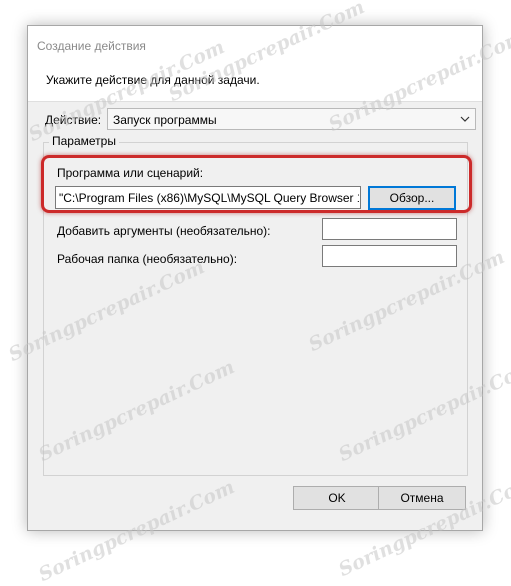 The image size is (511, 586). What do you see at coordinates (164, 231) in the screenshot?
I see `arguments-label: Добавить аргументы (необязательно):` at bounding box center [164, 231].